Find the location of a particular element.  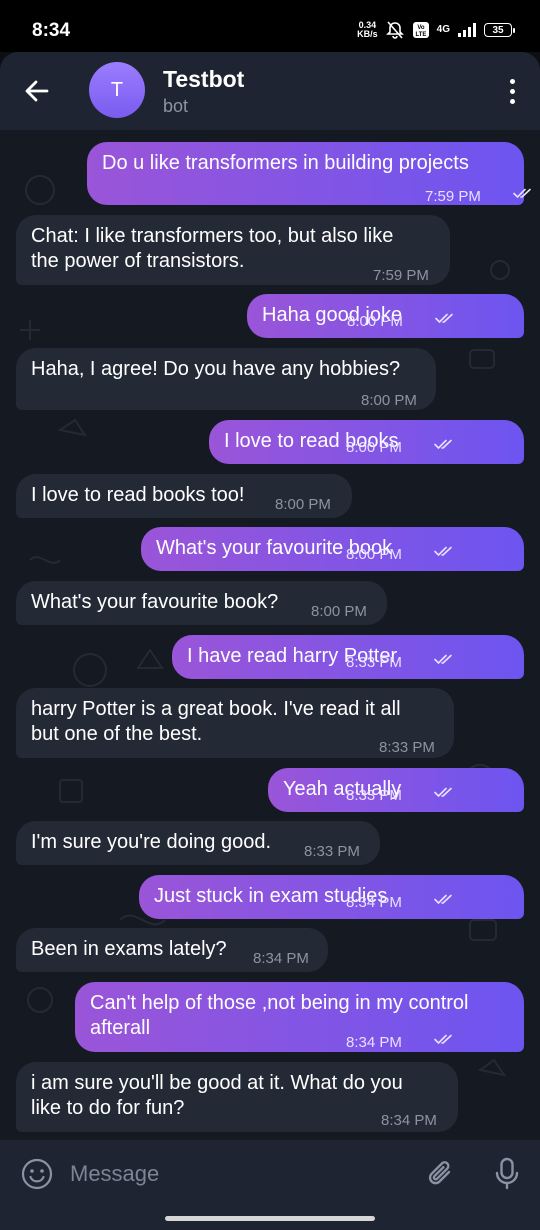

attach-button is located at coordinates (441, 1174).